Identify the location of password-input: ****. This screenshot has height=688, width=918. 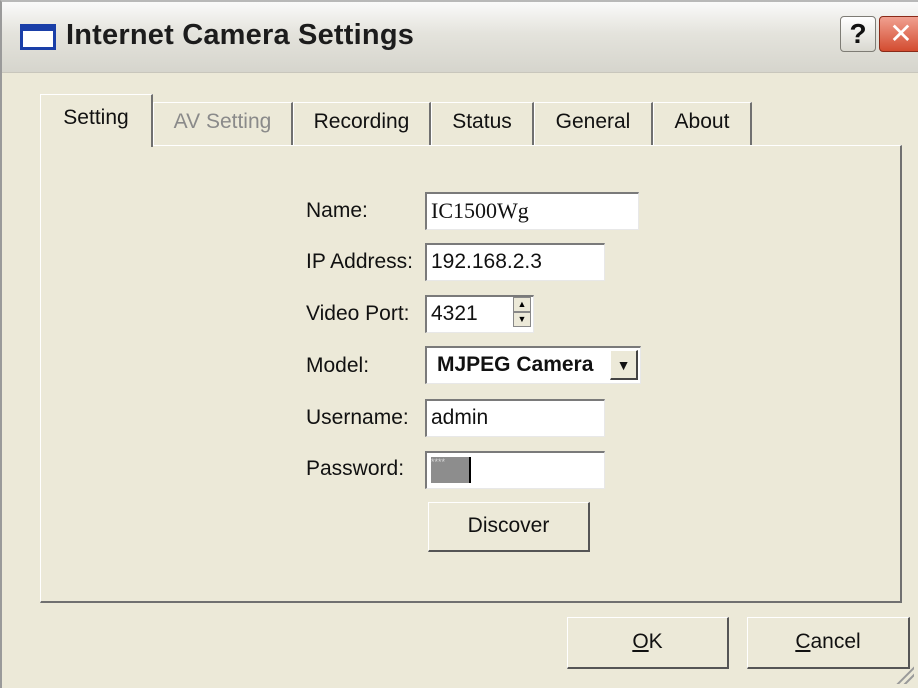
(515, 470).